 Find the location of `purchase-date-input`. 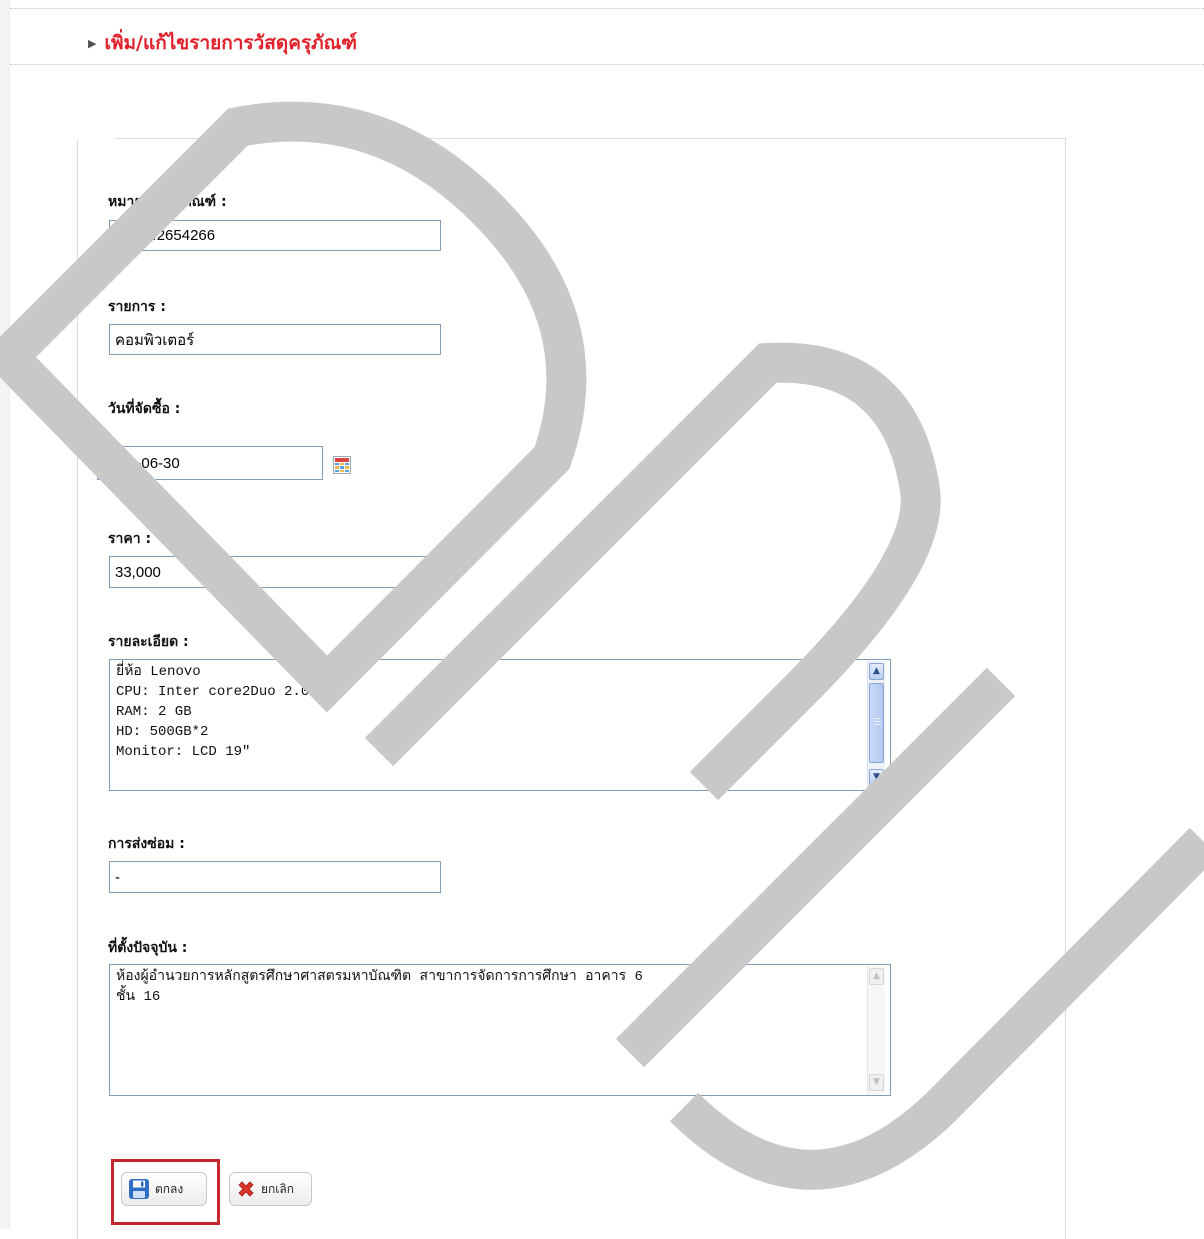

purchase-date-input is located at coordinates (210, 463).